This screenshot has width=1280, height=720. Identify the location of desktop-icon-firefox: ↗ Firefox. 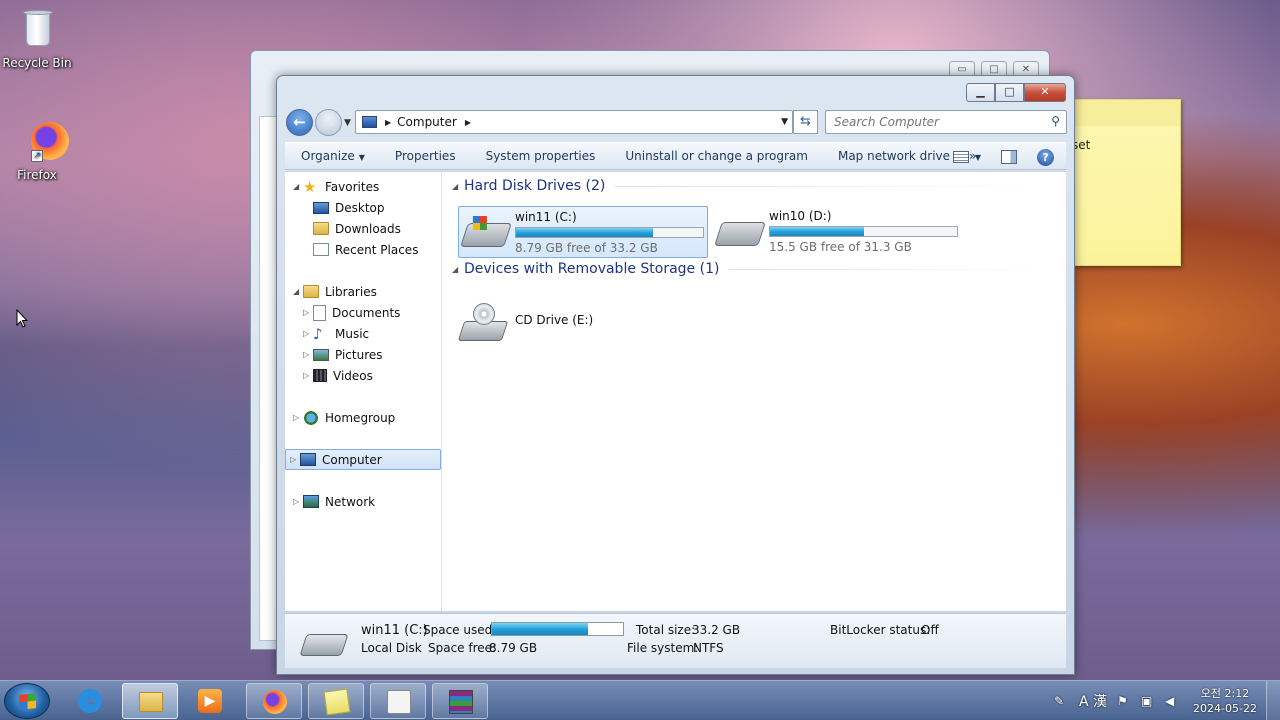
(37, 151).